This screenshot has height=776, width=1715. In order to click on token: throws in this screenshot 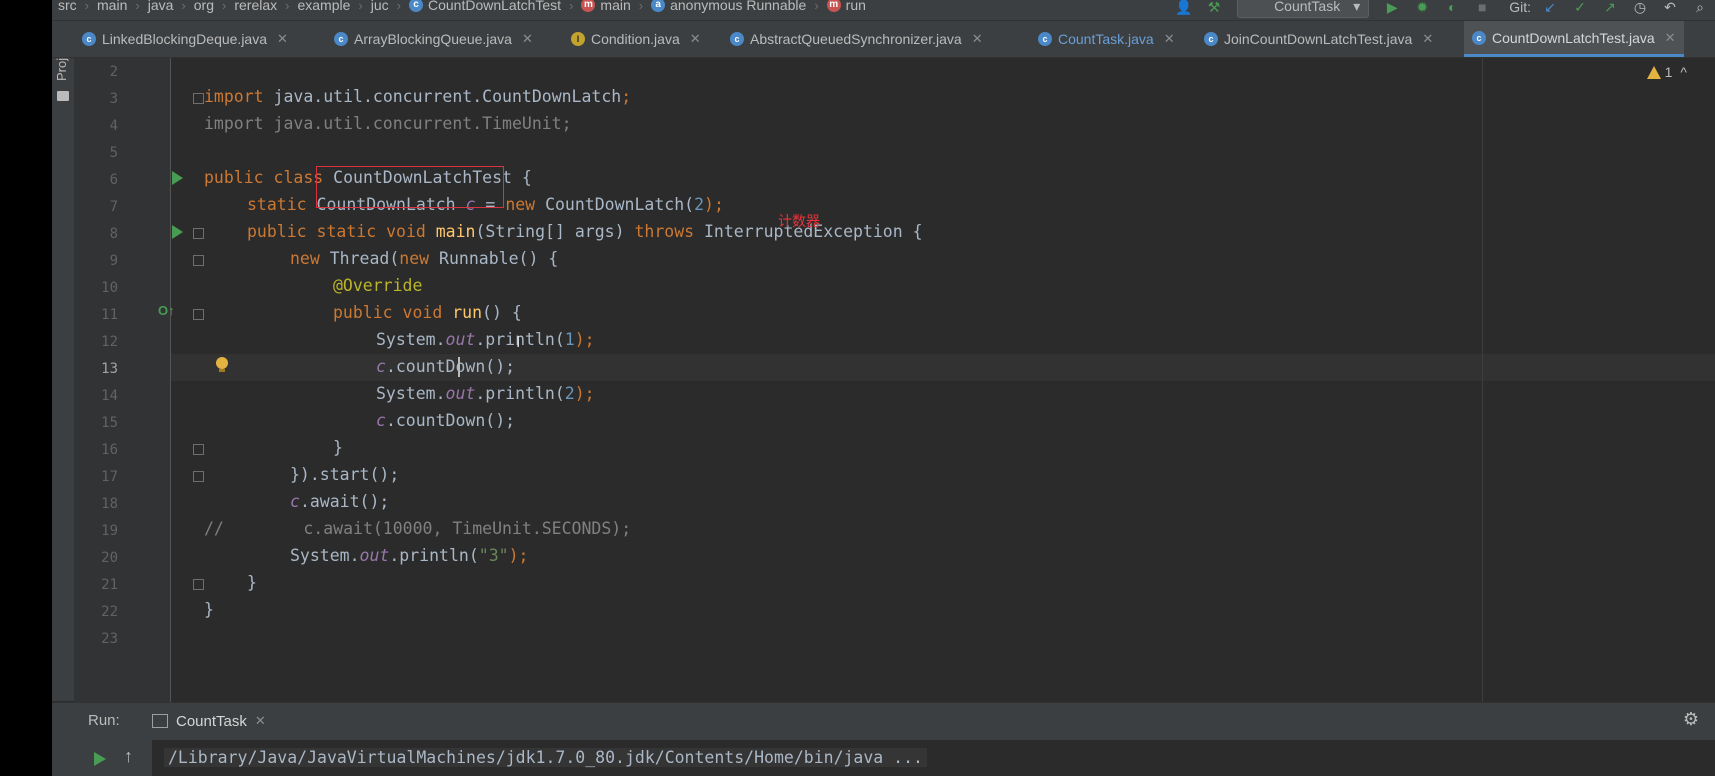, I will do `click(669, 231)`.